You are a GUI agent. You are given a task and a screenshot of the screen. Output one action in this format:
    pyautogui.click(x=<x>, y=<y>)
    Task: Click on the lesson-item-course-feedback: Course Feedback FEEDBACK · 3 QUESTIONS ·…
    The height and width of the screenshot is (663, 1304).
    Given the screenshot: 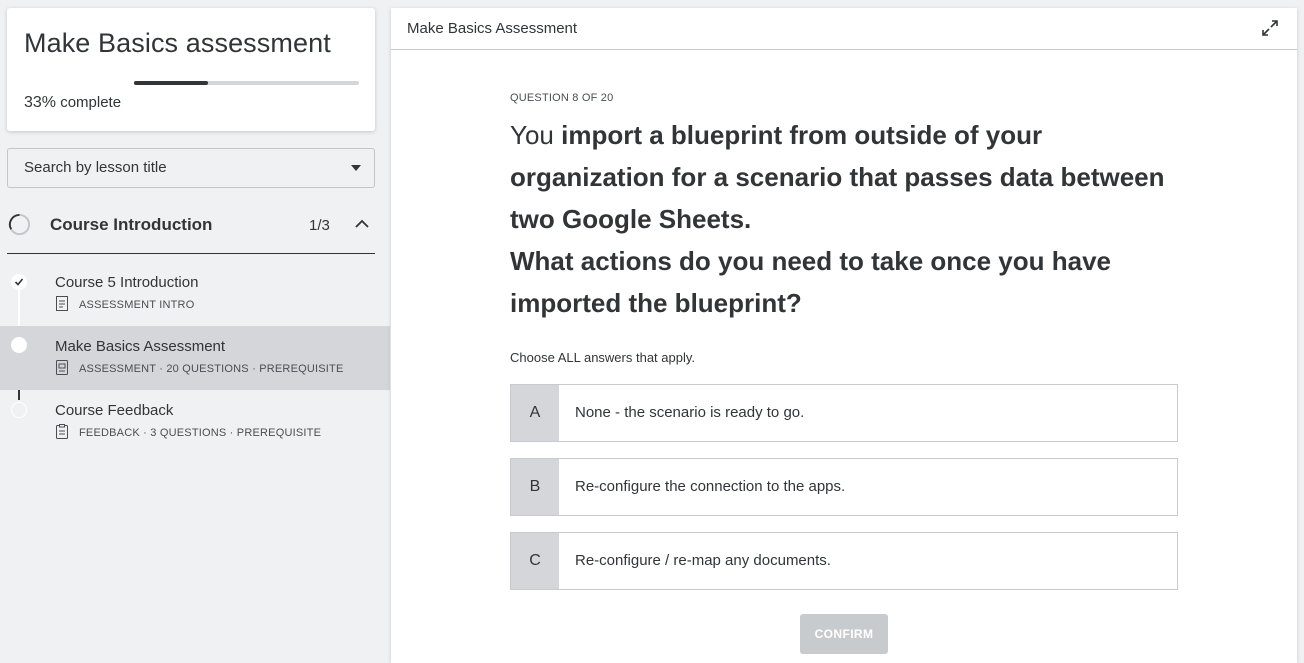 What is the action you would take?
    pyautogui.click(x=195, y=422)
    